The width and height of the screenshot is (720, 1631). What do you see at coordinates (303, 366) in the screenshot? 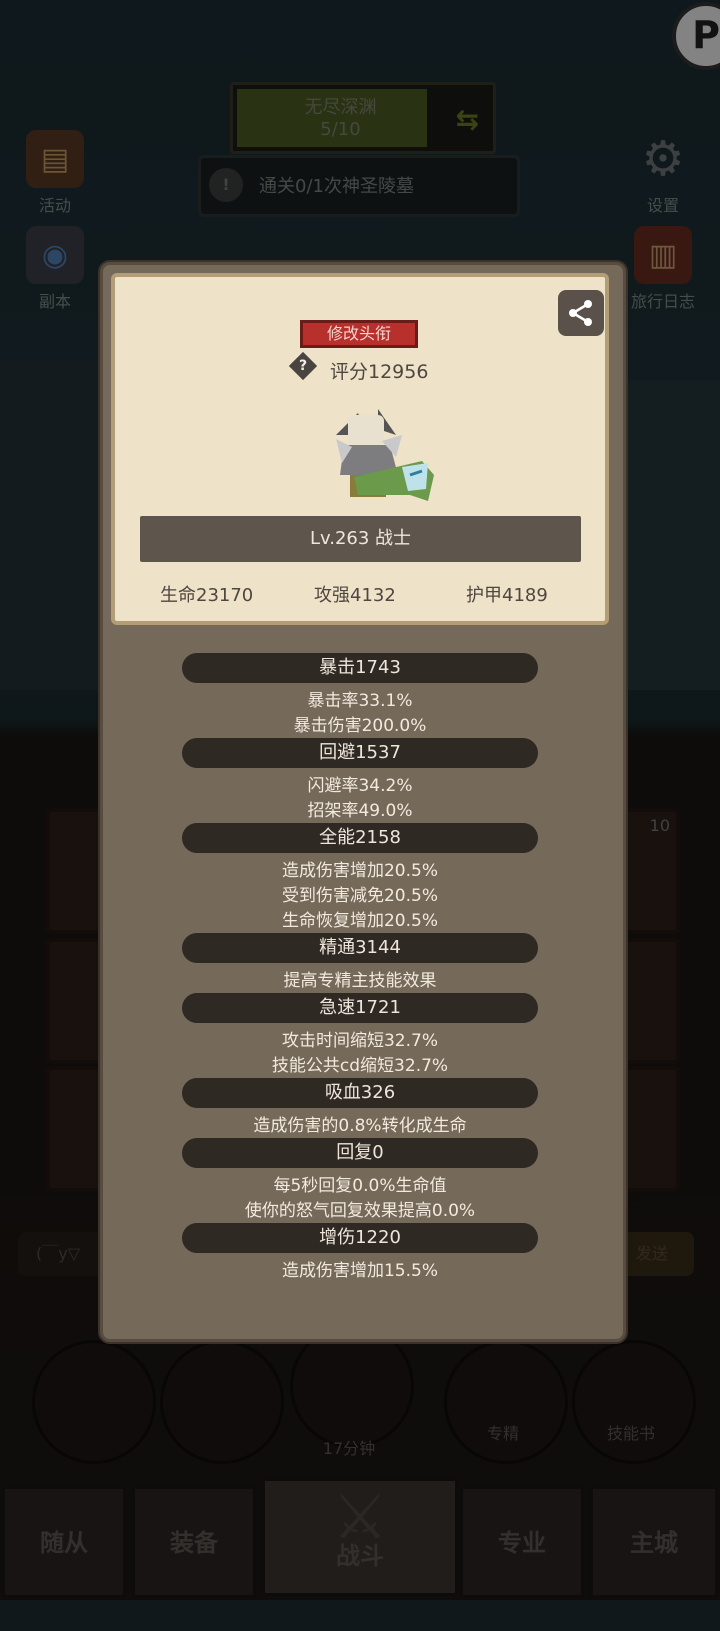
I see `help-icon: ?` at bounding box center [303, 366].